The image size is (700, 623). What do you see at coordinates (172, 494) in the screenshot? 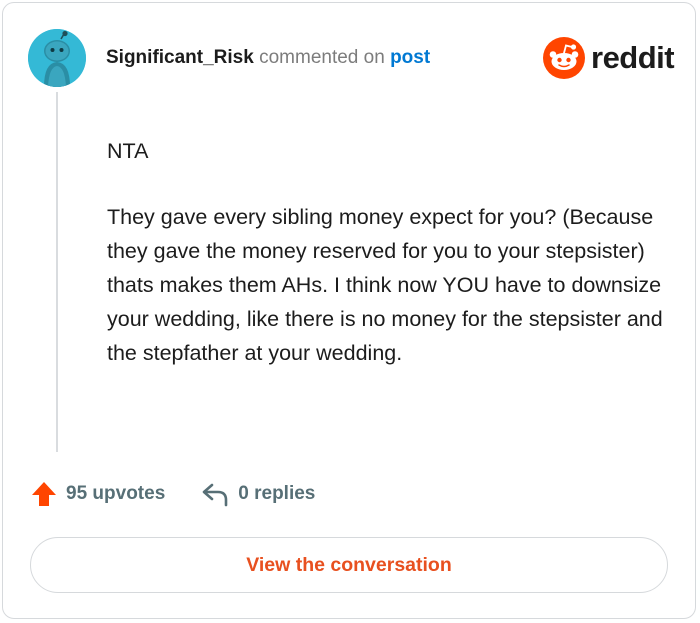
I see `comment-actions: 95 upvotes 0 replies` at bounding box center [172, 494].